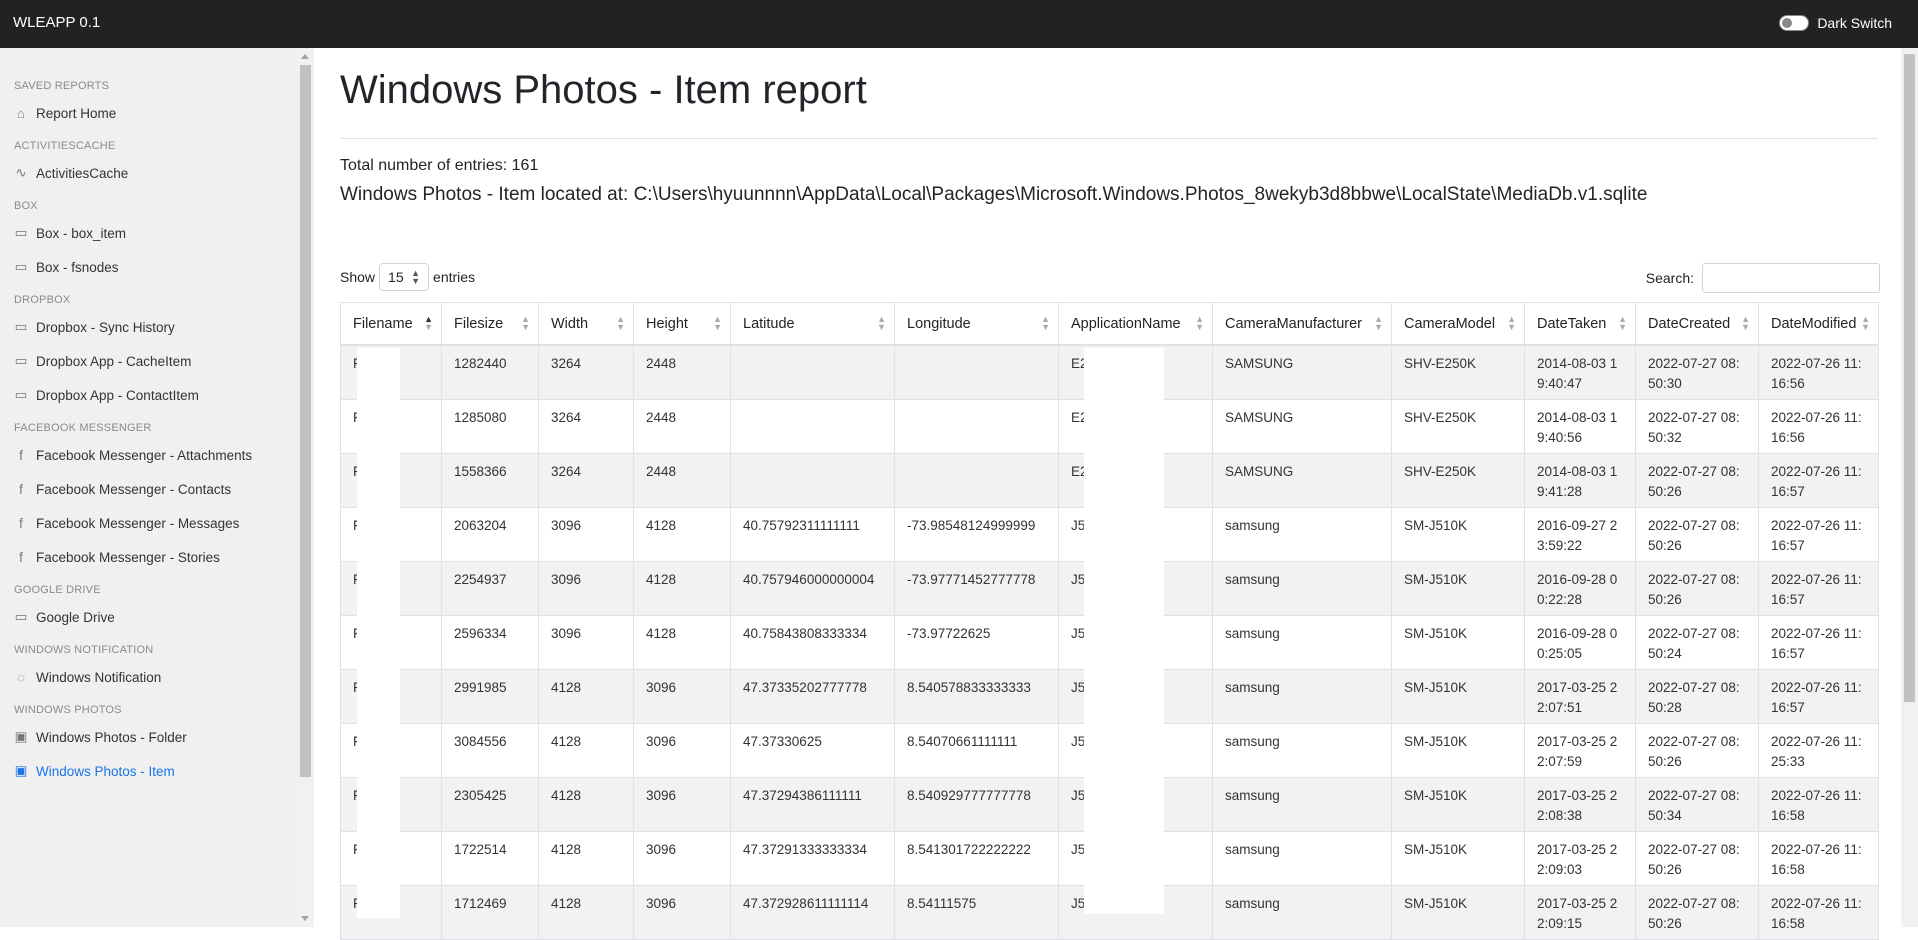 The image size is (1918, 940). I want to click on sidebar-item: ▣ Windows Photos - Folder, so click(148, 737).